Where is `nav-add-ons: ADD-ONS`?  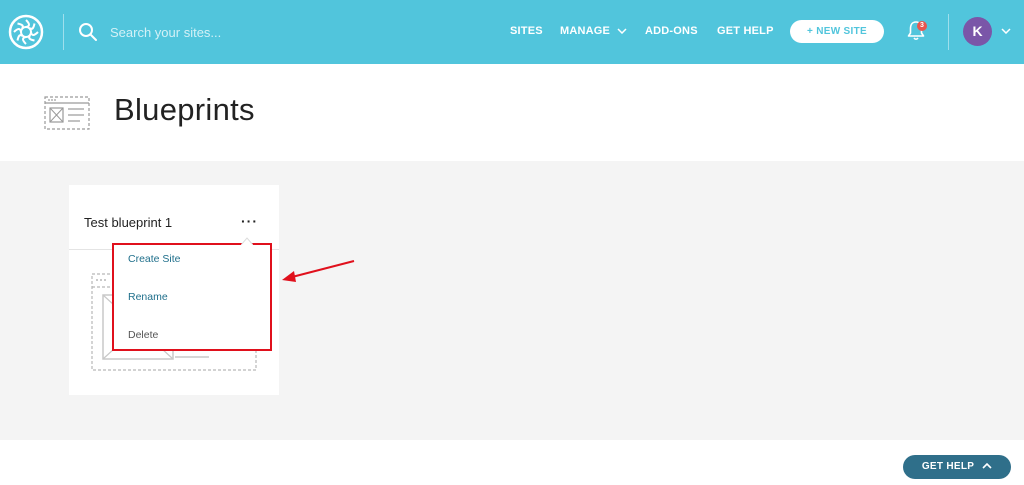 nav-add-ons: ADD-ONS is located at coordinates (671, 31).